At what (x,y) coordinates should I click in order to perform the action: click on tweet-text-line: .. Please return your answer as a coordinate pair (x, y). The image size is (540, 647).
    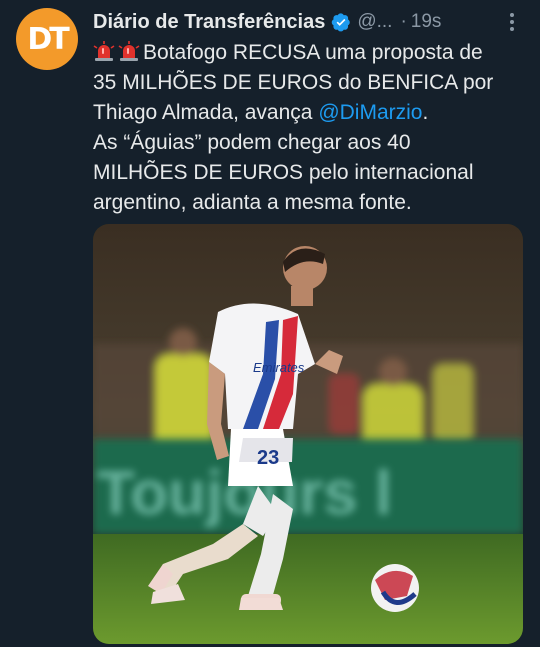
    Looking at the image, I should click on (425, 112).